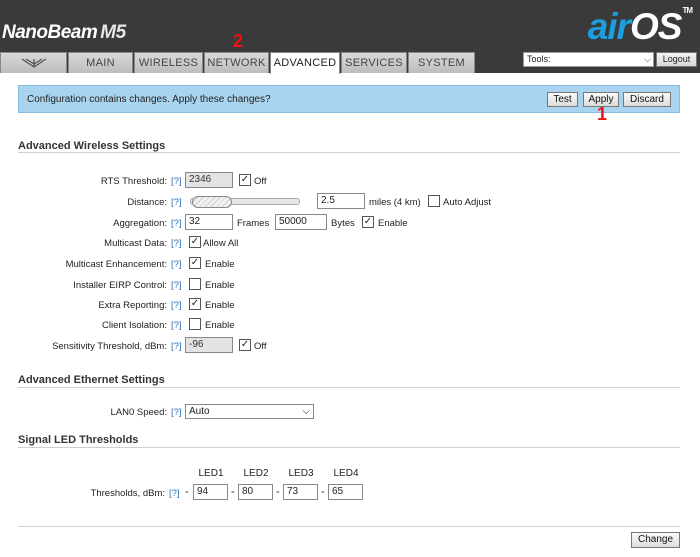 This screenshot has height=557, width=700. Describe the element at coordinates (78, 440) in the screenshot. I see `section-title-signal-led: Signal LED Thresholds` at that location.